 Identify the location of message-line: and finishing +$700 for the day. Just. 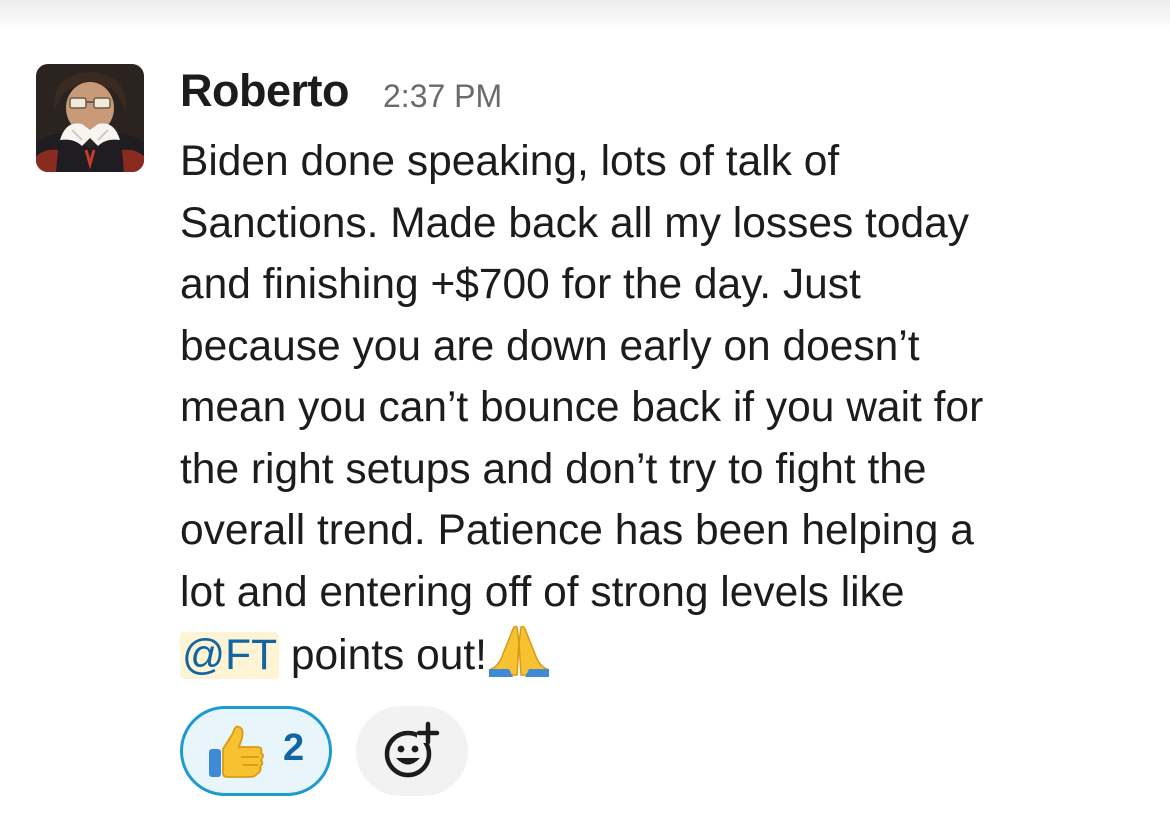
(520, 284).